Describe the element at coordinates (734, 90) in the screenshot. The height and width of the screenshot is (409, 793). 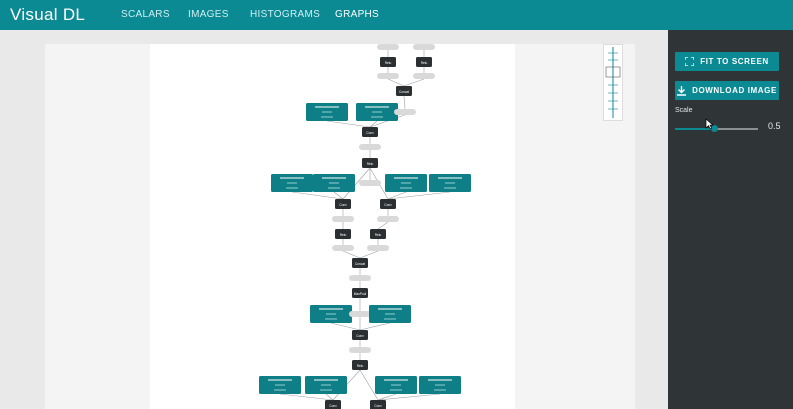
I see `download-image-label: DOWNLOAD IMAGE` at that location.